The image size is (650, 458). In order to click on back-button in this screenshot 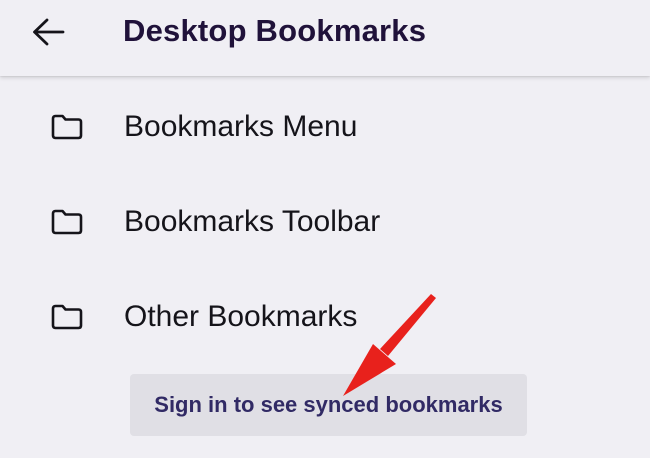, I will do `click(48, 32)`.